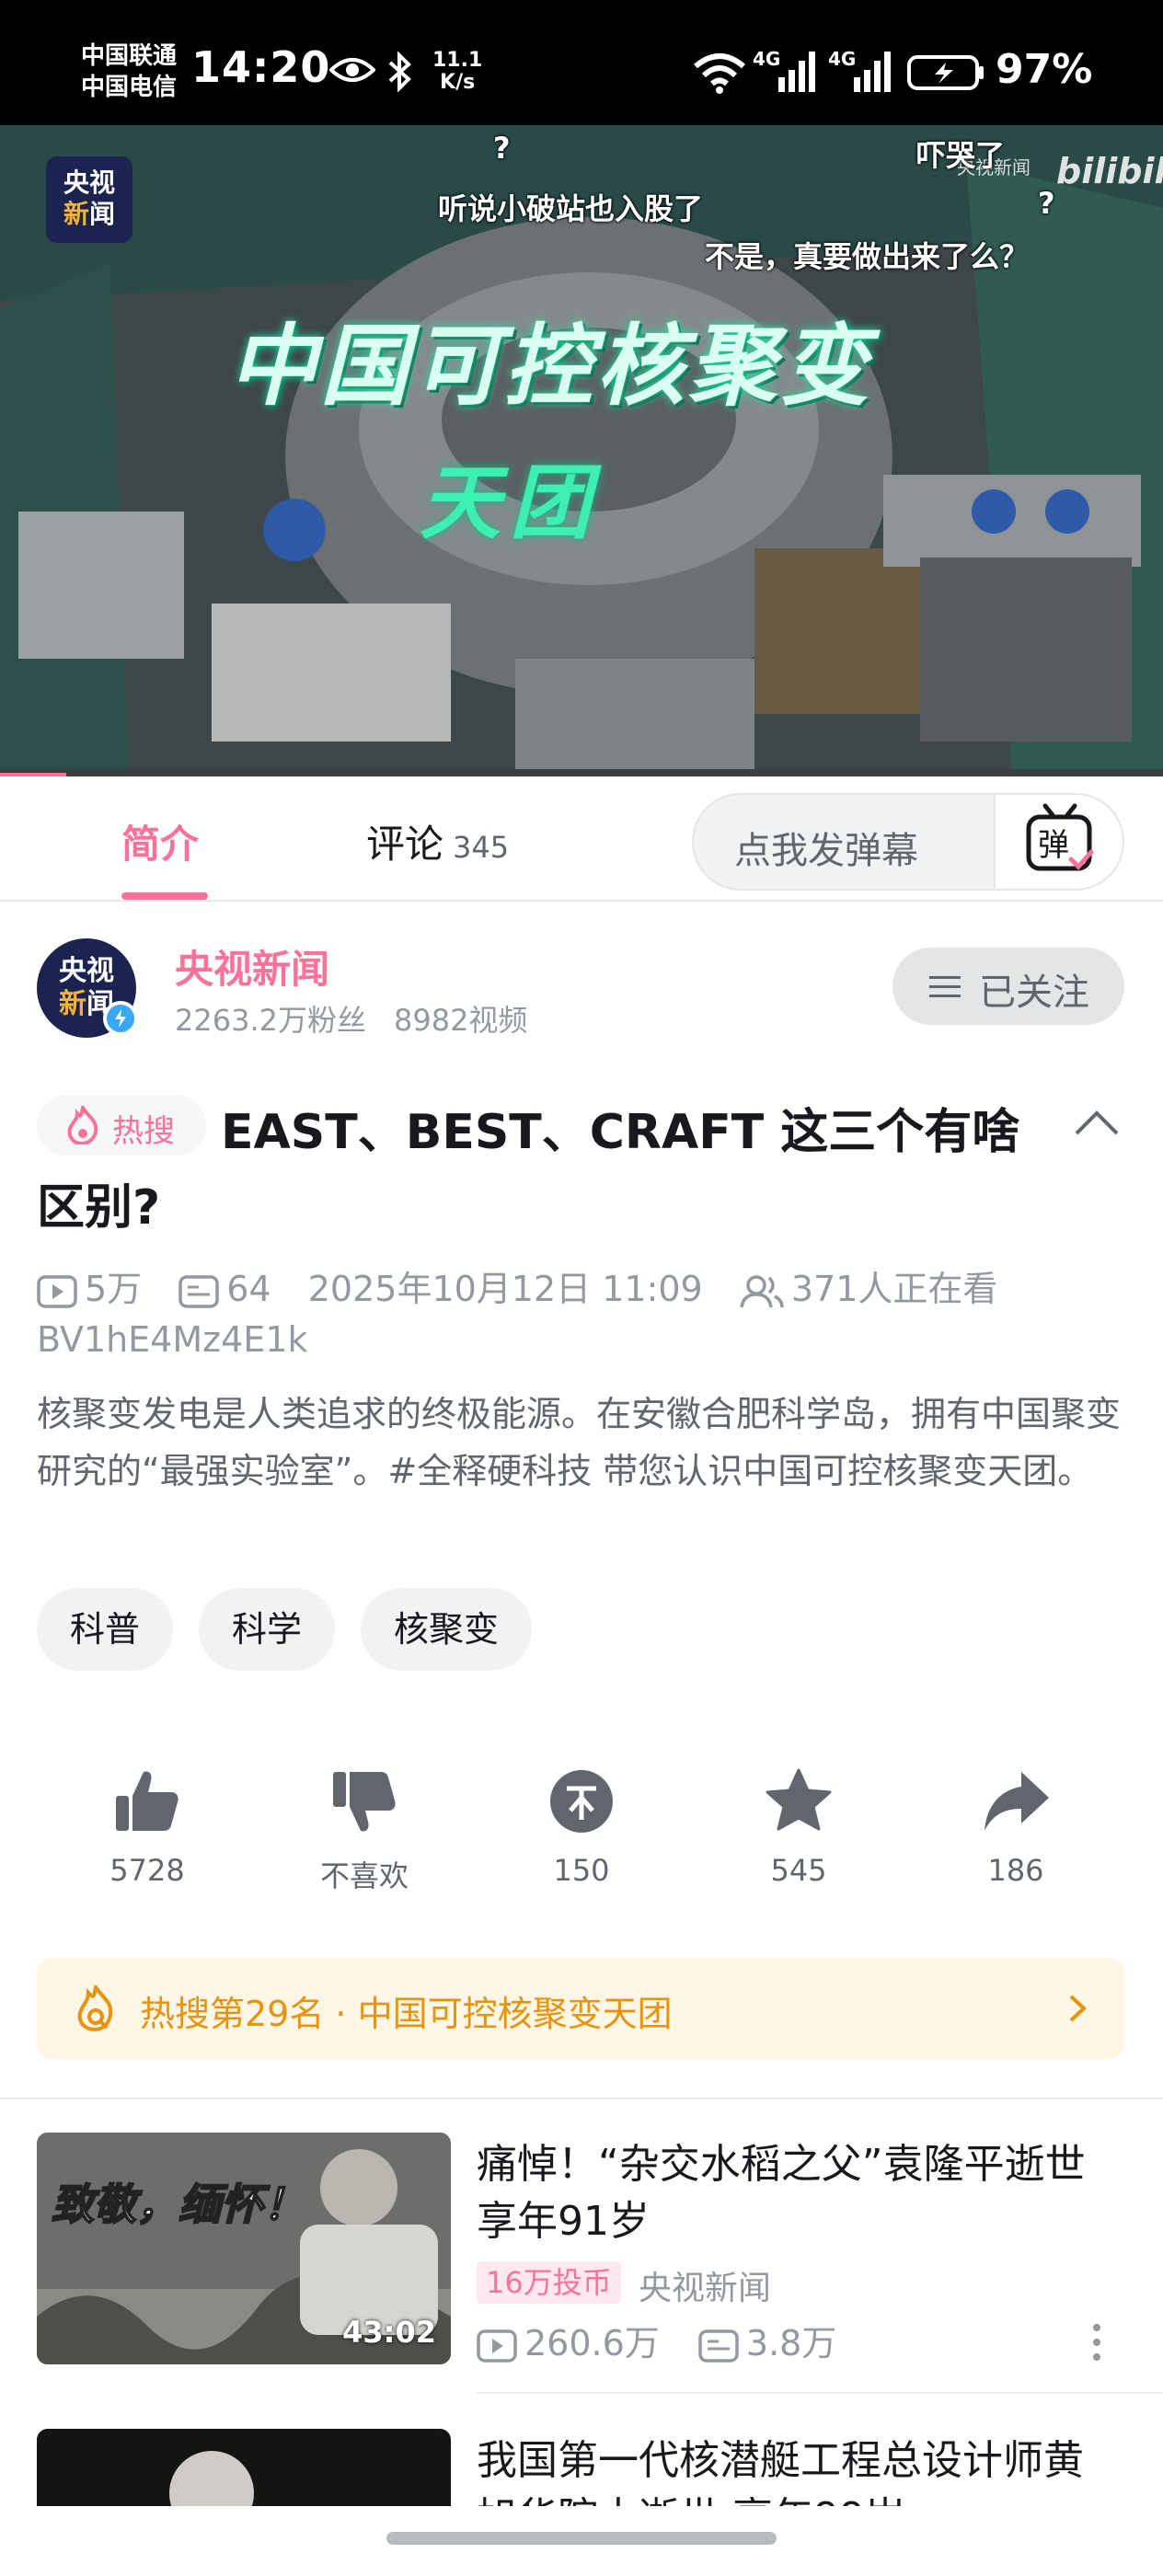 Image resolution: width=1163 pixels, height=2576 pixels. What do you see at coordinates (1016, 1870) in the screenshot?
I see `share-count: 186` at bounding box center [1016, 1870].